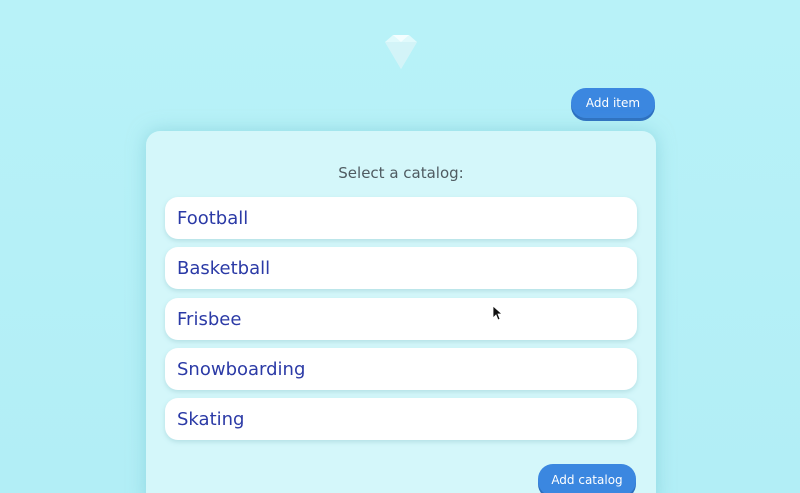 The image size is (800, 493). What do you see at coordinates (401, 268) in the screenshot?
I see `catalog-item-basketball: Basketball` at bounding box center [401, 268].